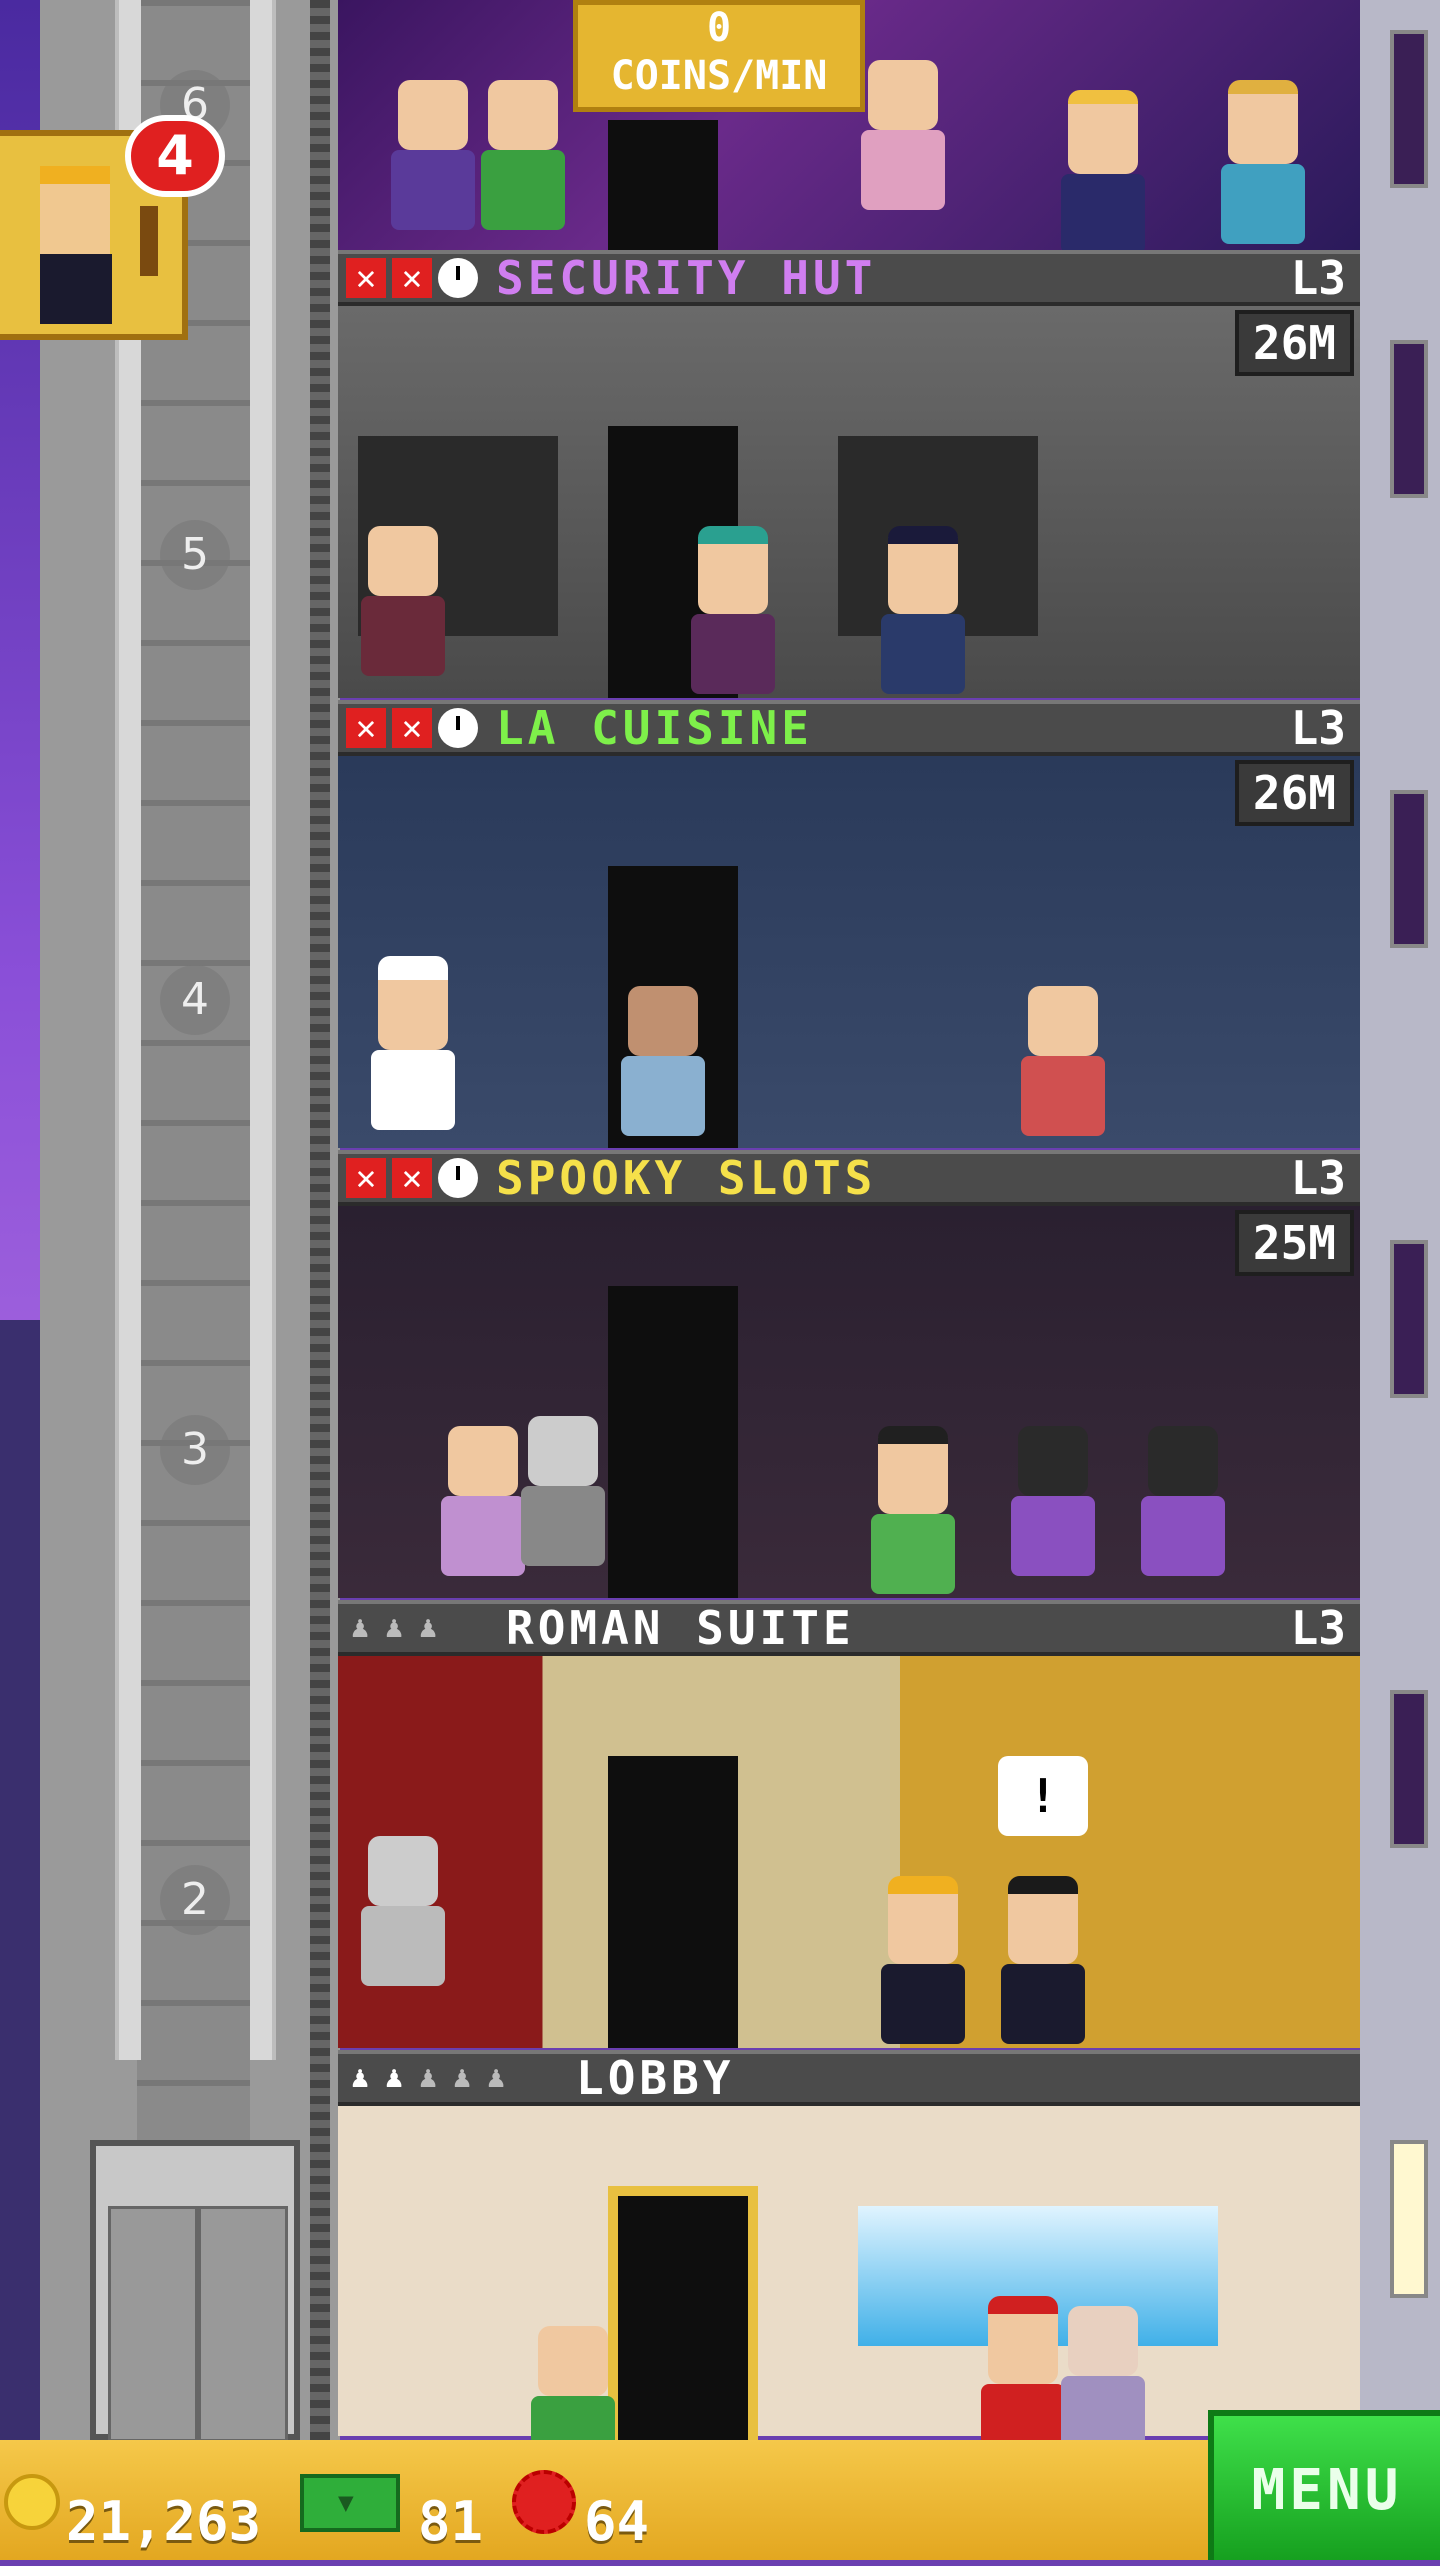 Image resolution: width=1440 pixels, height=2566 pixels. Describe the element at coordinates (849, 728) in the screenshot. I see `floor-header: ✕ ✕ LA CUISINE L3` at that location.